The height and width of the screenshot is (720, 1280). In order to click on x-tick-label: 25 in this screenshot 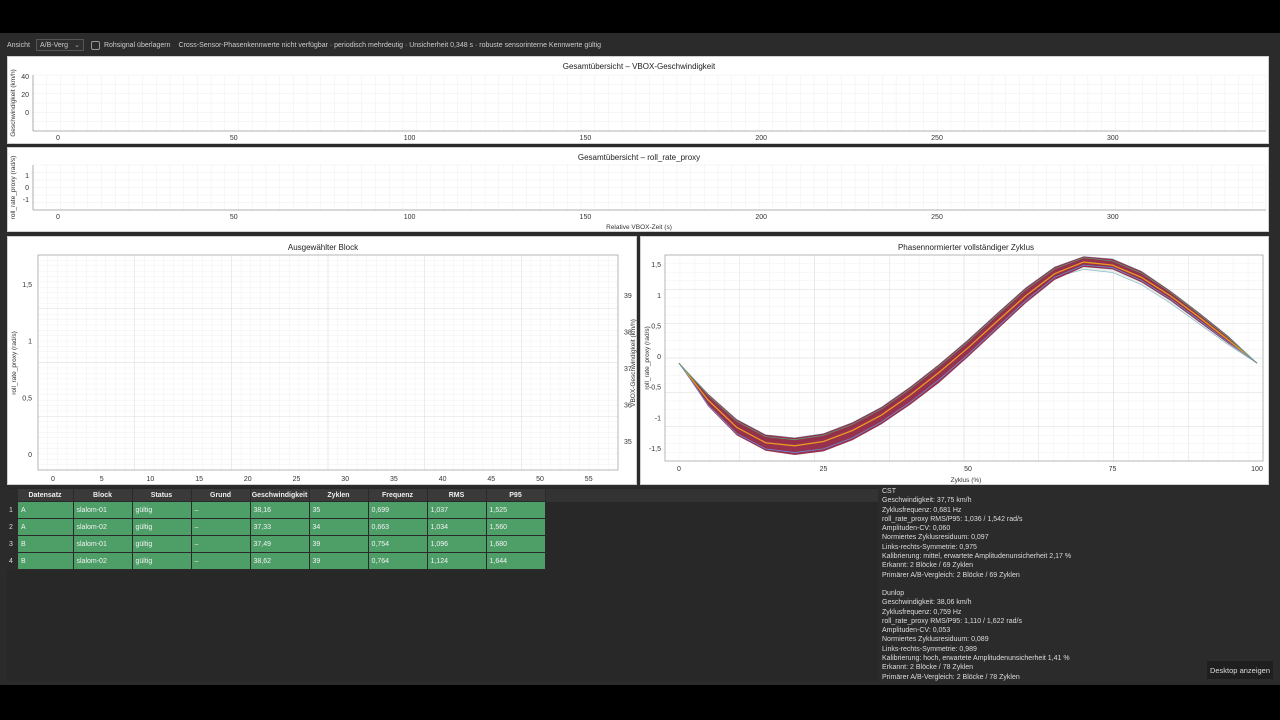, I will do `click(297, 479)`.